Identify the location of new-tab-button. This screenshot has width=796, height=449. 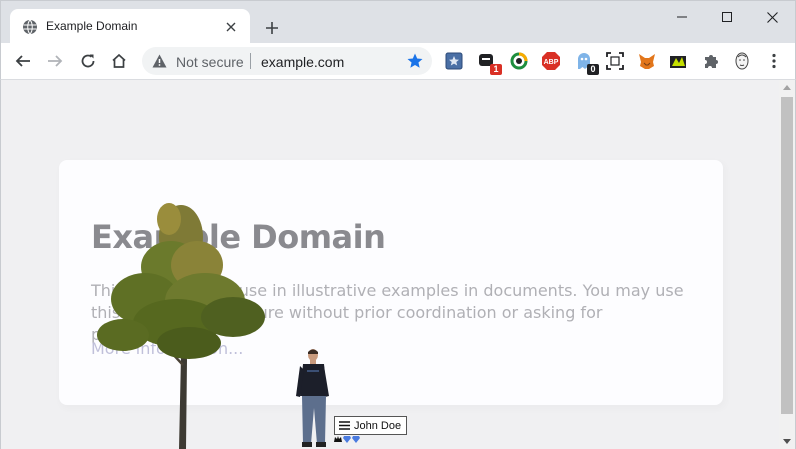
(272, 28).